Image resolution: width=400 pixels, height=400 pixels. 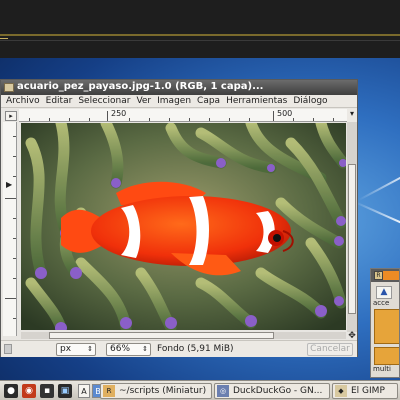 What do you see at coordinates (66, 349) in the screenshot?
I see `units-value: px` at bounding box center [66, 349].